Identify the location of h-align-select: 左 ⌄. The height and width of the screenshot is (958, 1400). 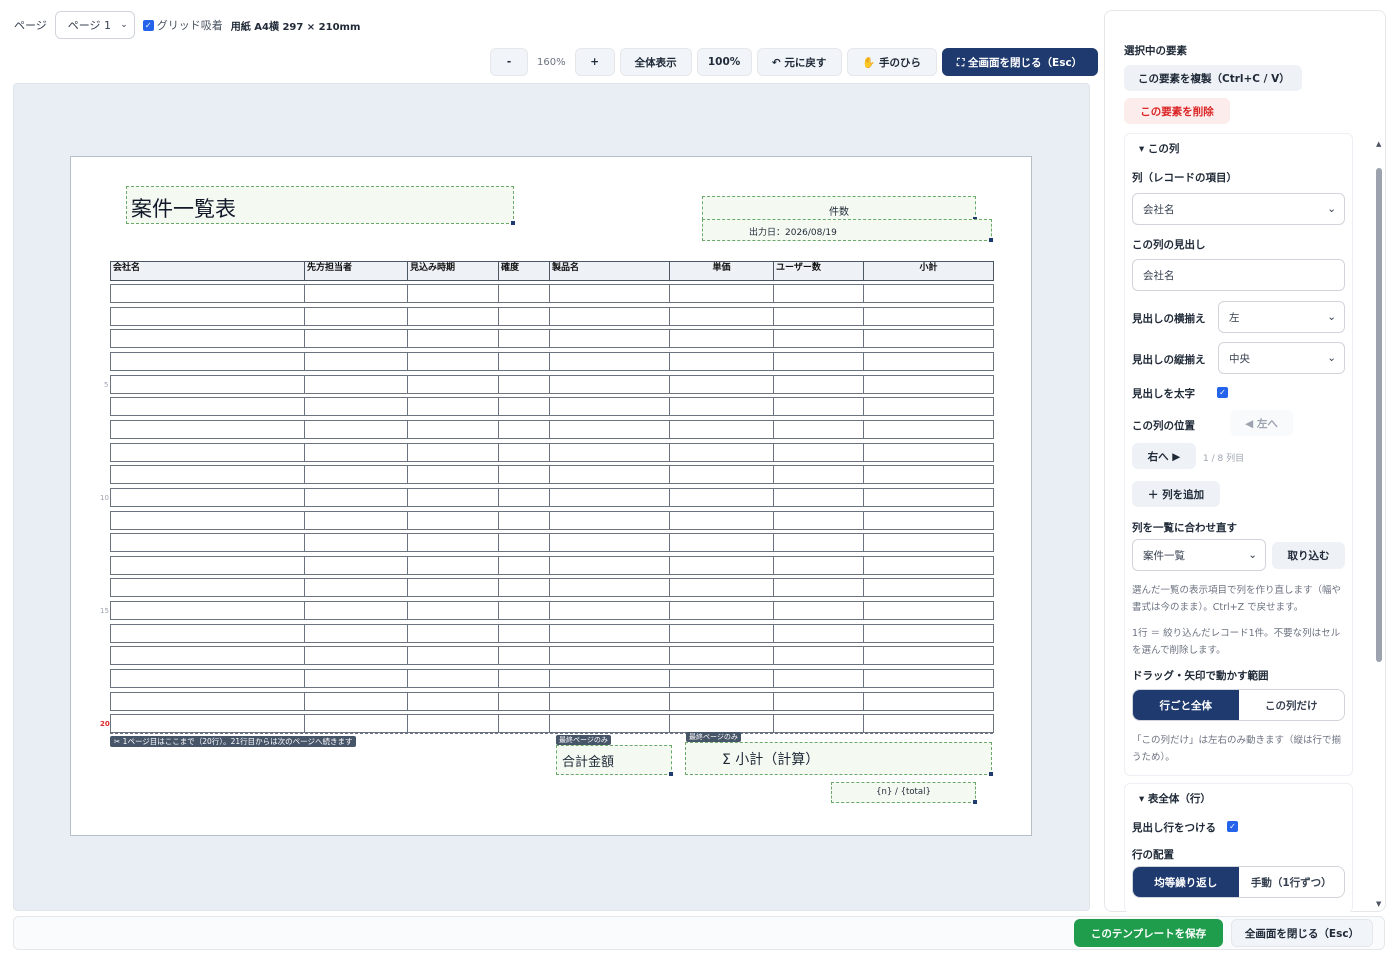
(1281, 317).